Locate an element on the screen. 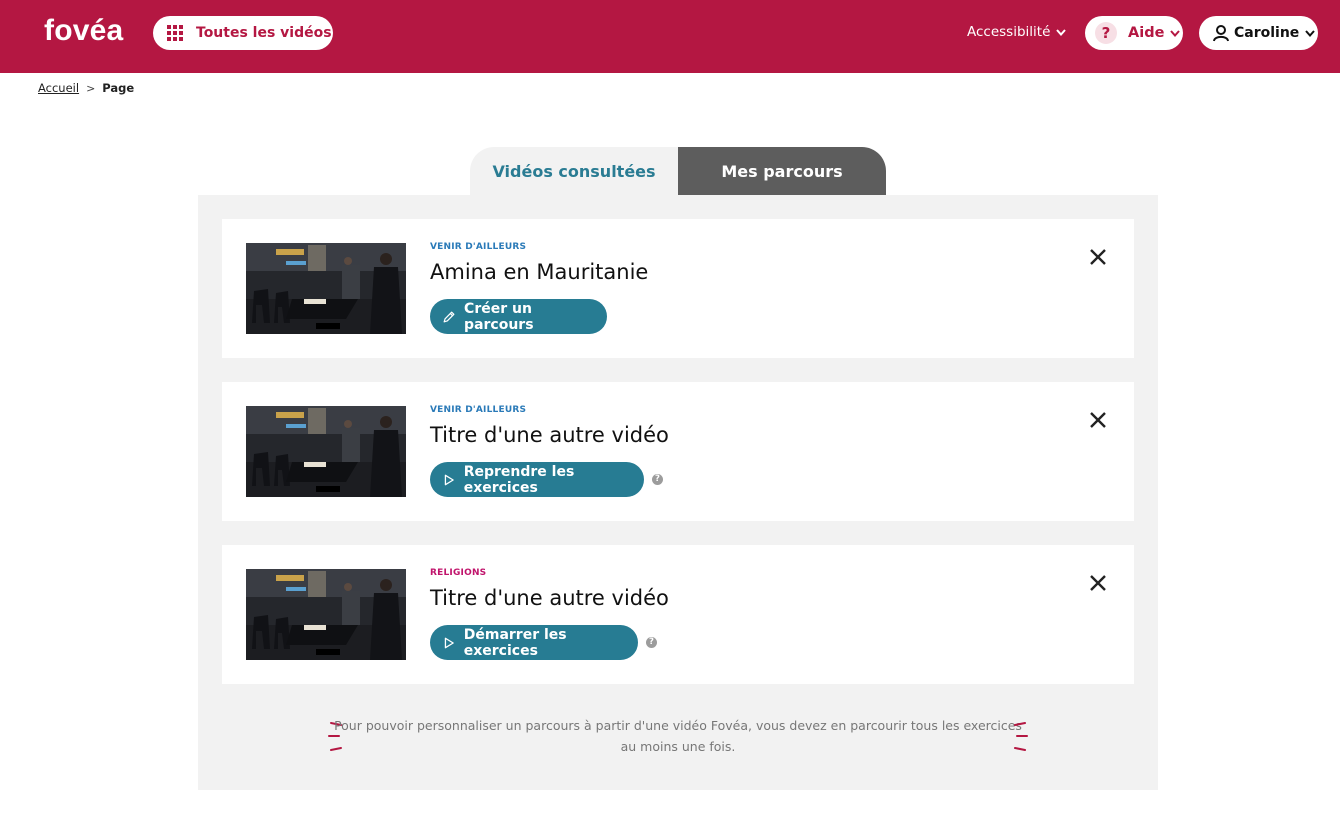 The width and height of the screenshot is (1340, 823). breadcrumb: Accueil > Page is located at coordinates (86, 88).